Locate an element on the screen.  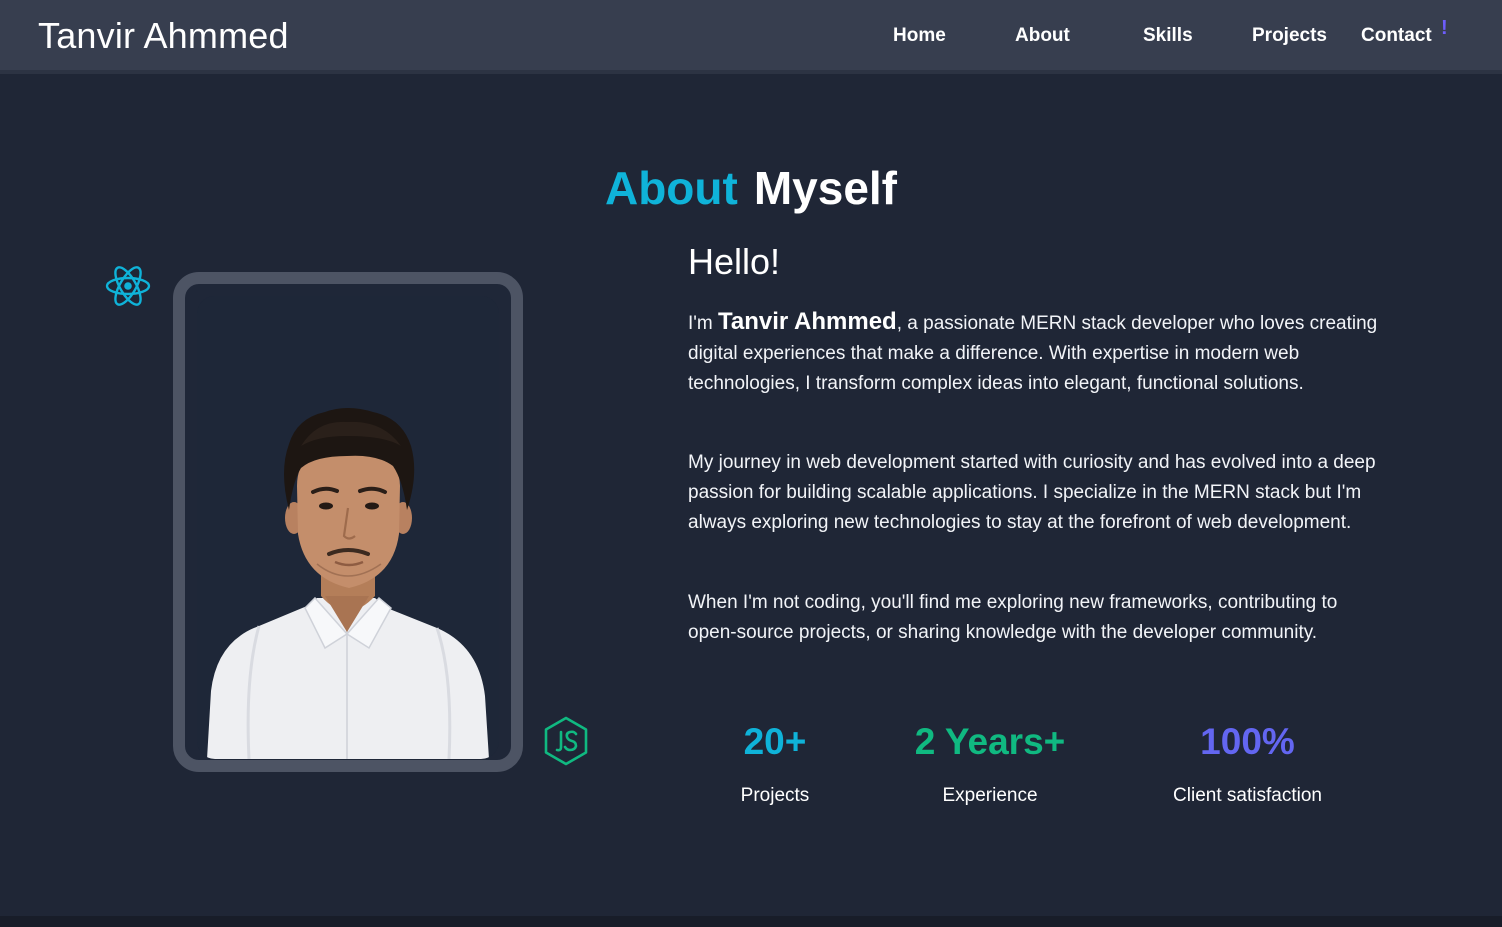
stat-value: 20+ is located at coordinates (775, 741).